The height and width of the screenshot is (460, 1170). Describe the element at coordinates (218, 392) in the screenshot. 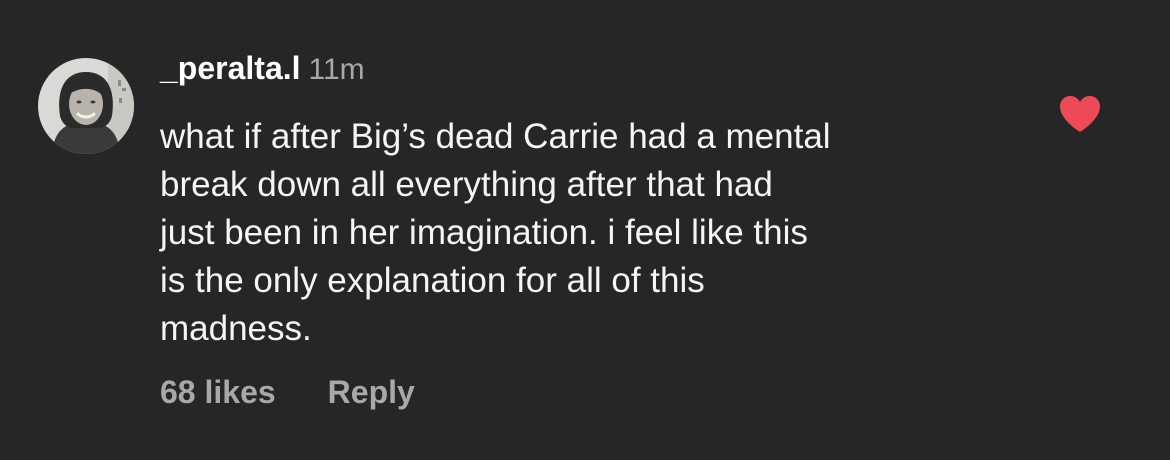

I see `likes-count-link: 68 likes` at that location.